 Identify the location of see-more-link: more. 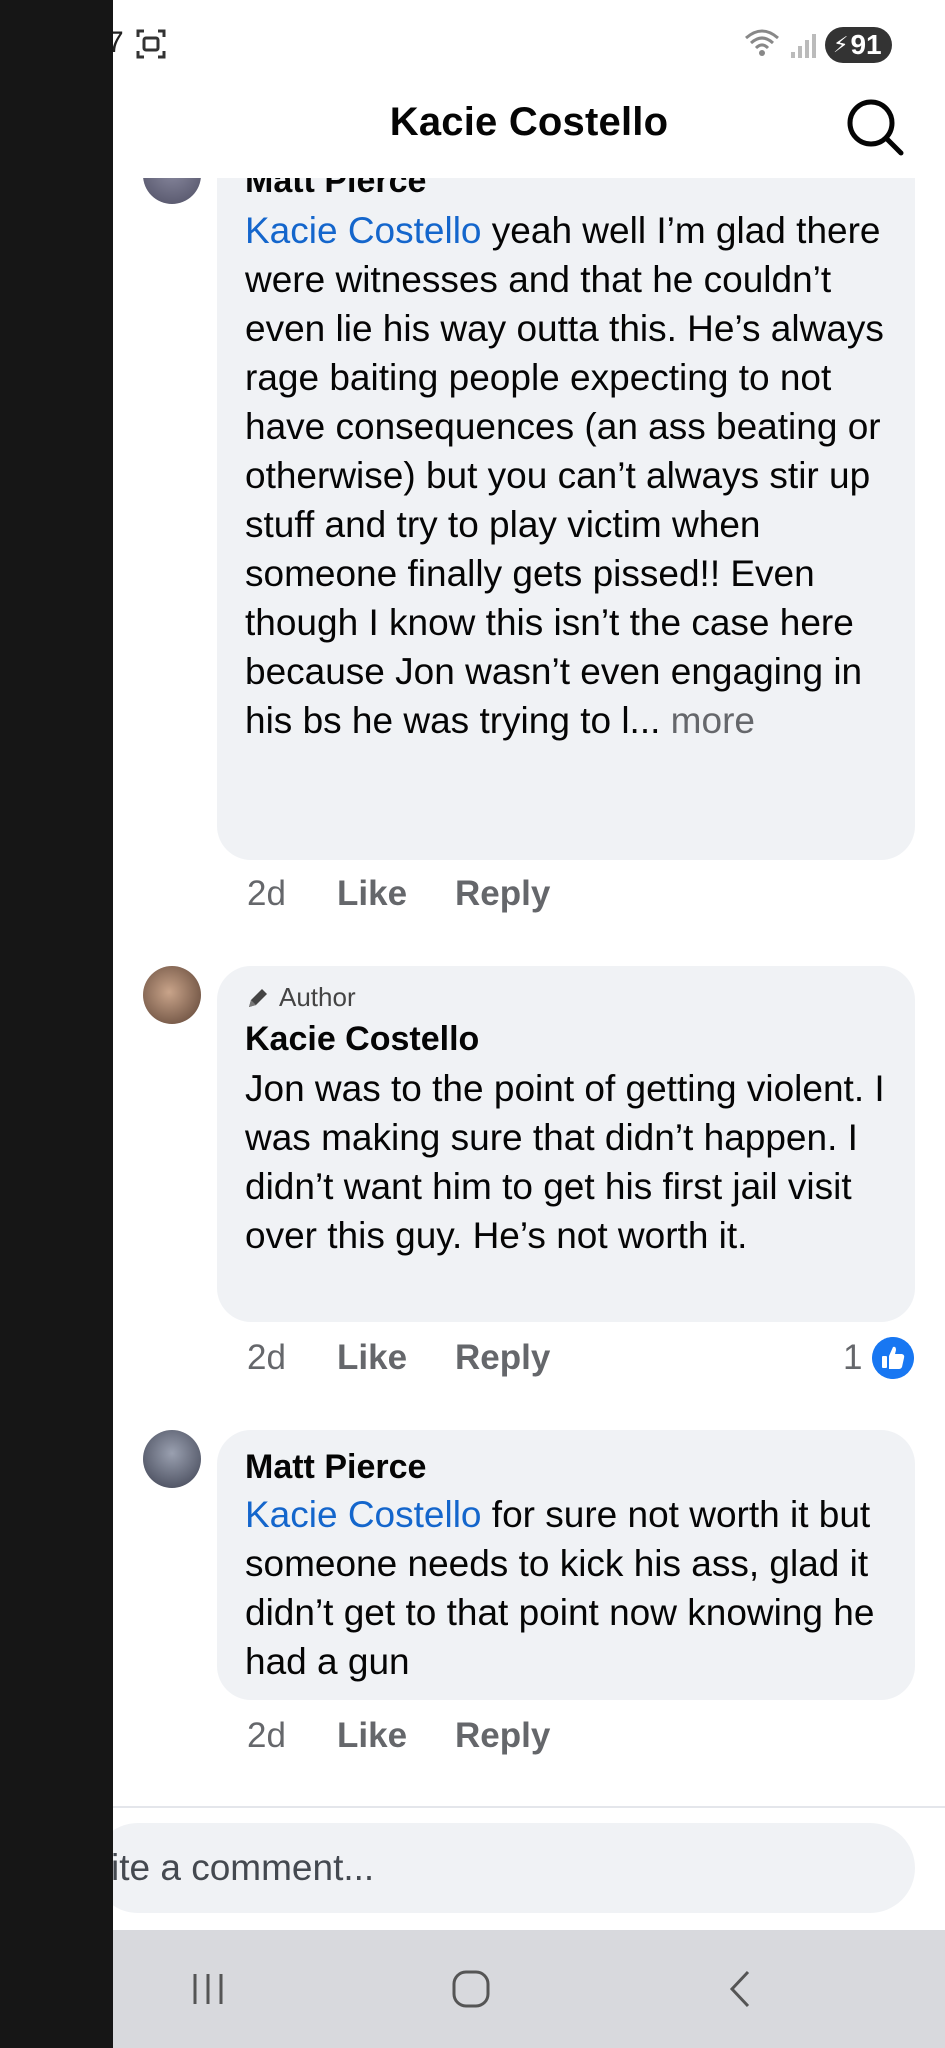
(707, 720).